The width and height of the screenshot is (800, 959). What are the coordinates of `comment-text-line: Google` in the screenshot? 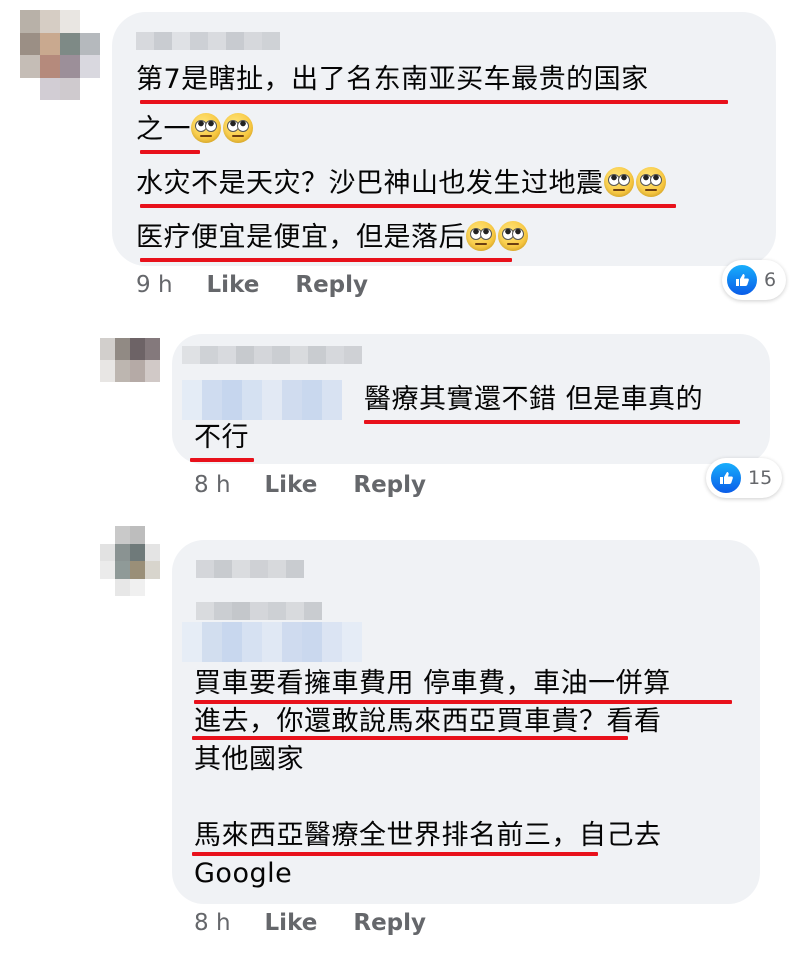 It's located at (243, 873).